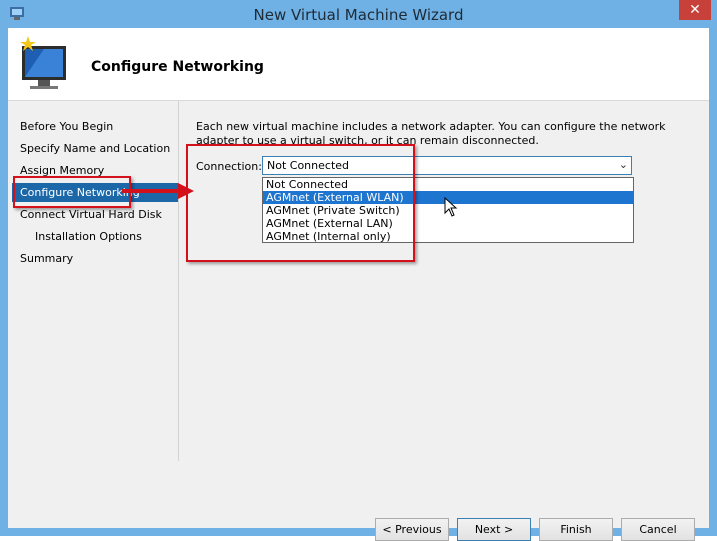 The image size is (717, 541). What do you see at coordinates (158, 191) in the screenshot?
I see `callout-arrow-icon` at bounding box center [158, 191].